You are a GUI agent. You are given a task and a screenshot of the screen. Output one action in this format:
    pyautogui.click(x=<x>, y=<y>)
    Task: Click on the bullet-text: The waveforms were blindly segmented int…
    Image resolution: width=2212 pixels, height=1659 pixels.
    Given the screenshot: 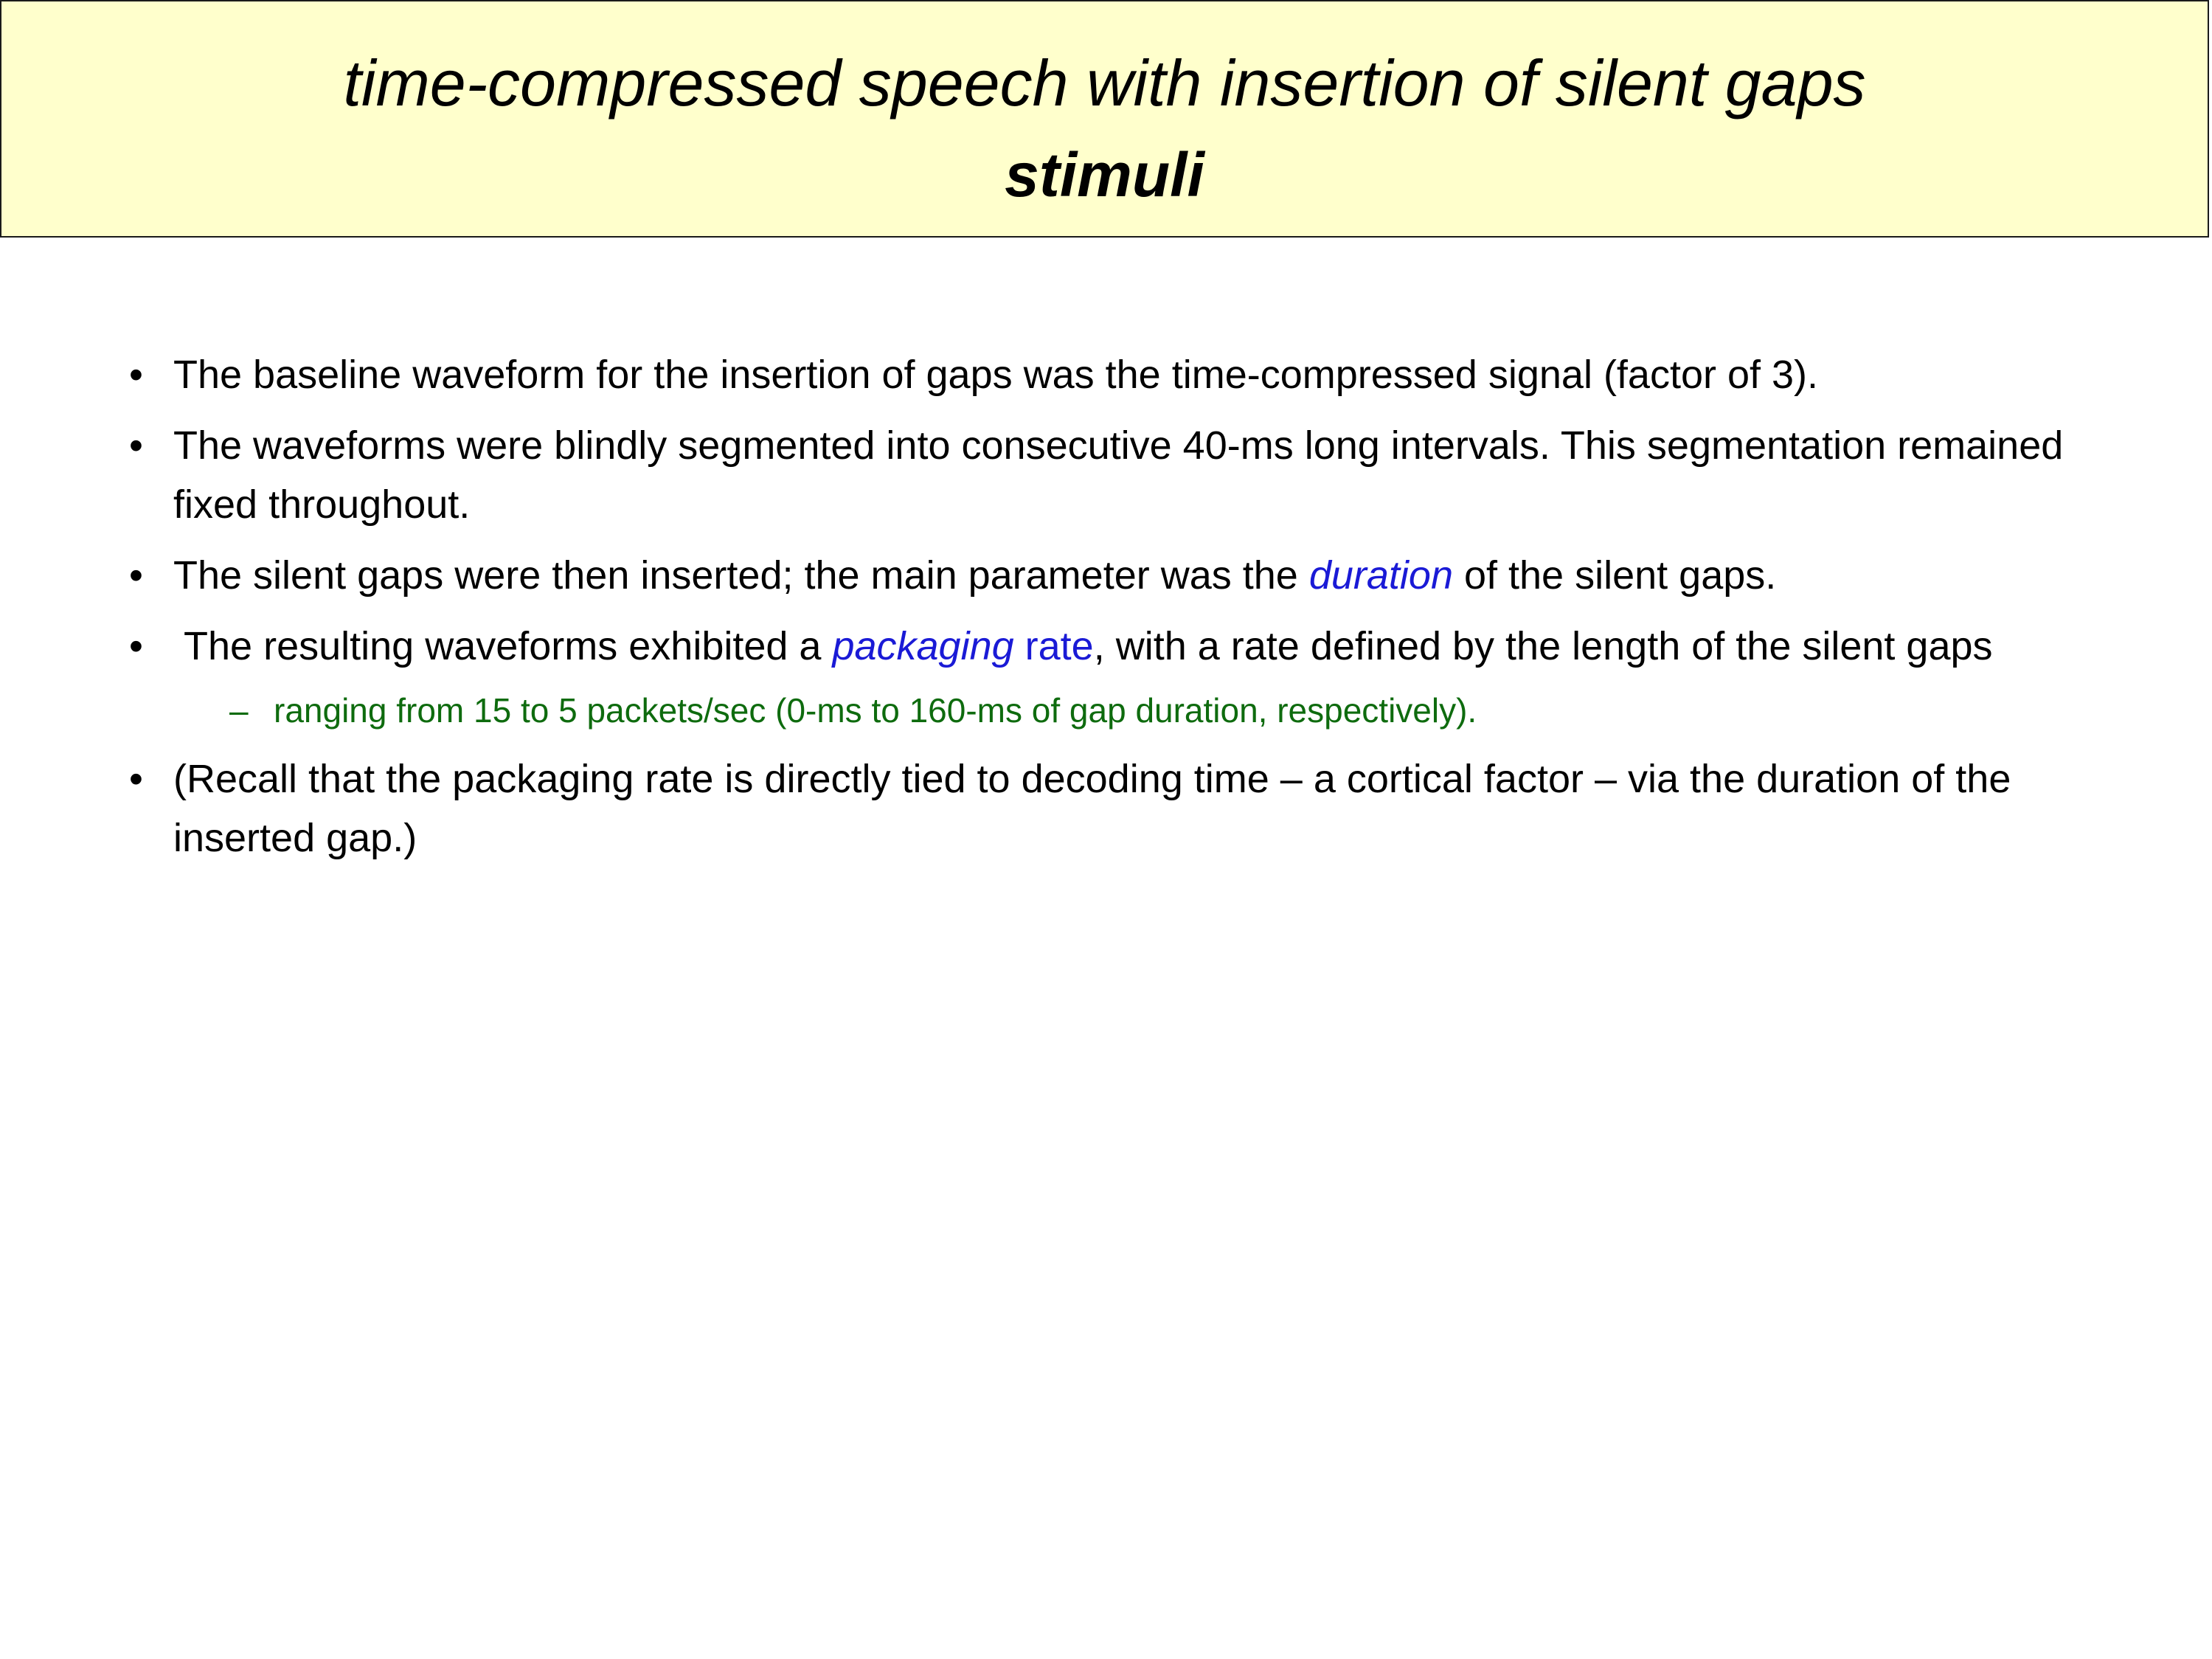 What is the action you would take?
    pyautogui.click(x=1119, y=475)
    